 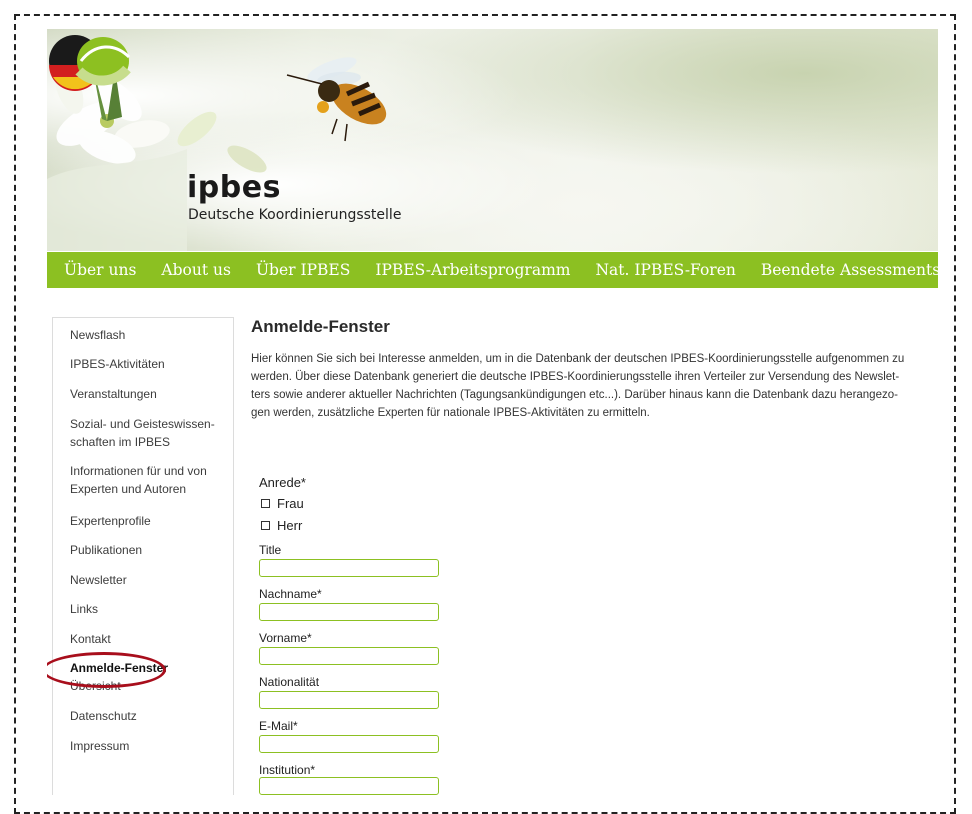 I want to click on banner-photo, so click(x=217, y=154).